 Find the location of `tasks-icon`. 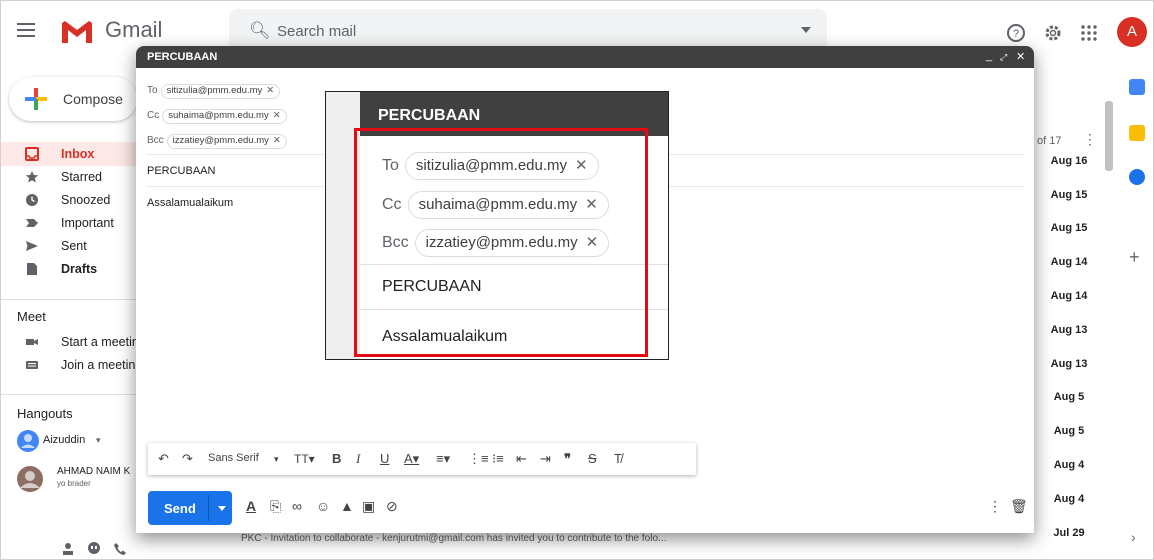

tasks-icon is located at coordinates (1137, 177).